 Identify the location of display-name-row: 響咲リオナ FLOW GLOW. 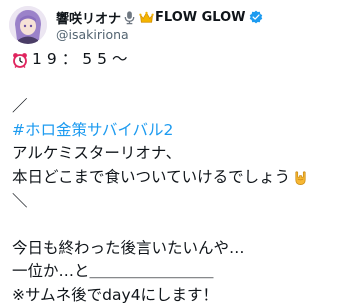
(196, 17).